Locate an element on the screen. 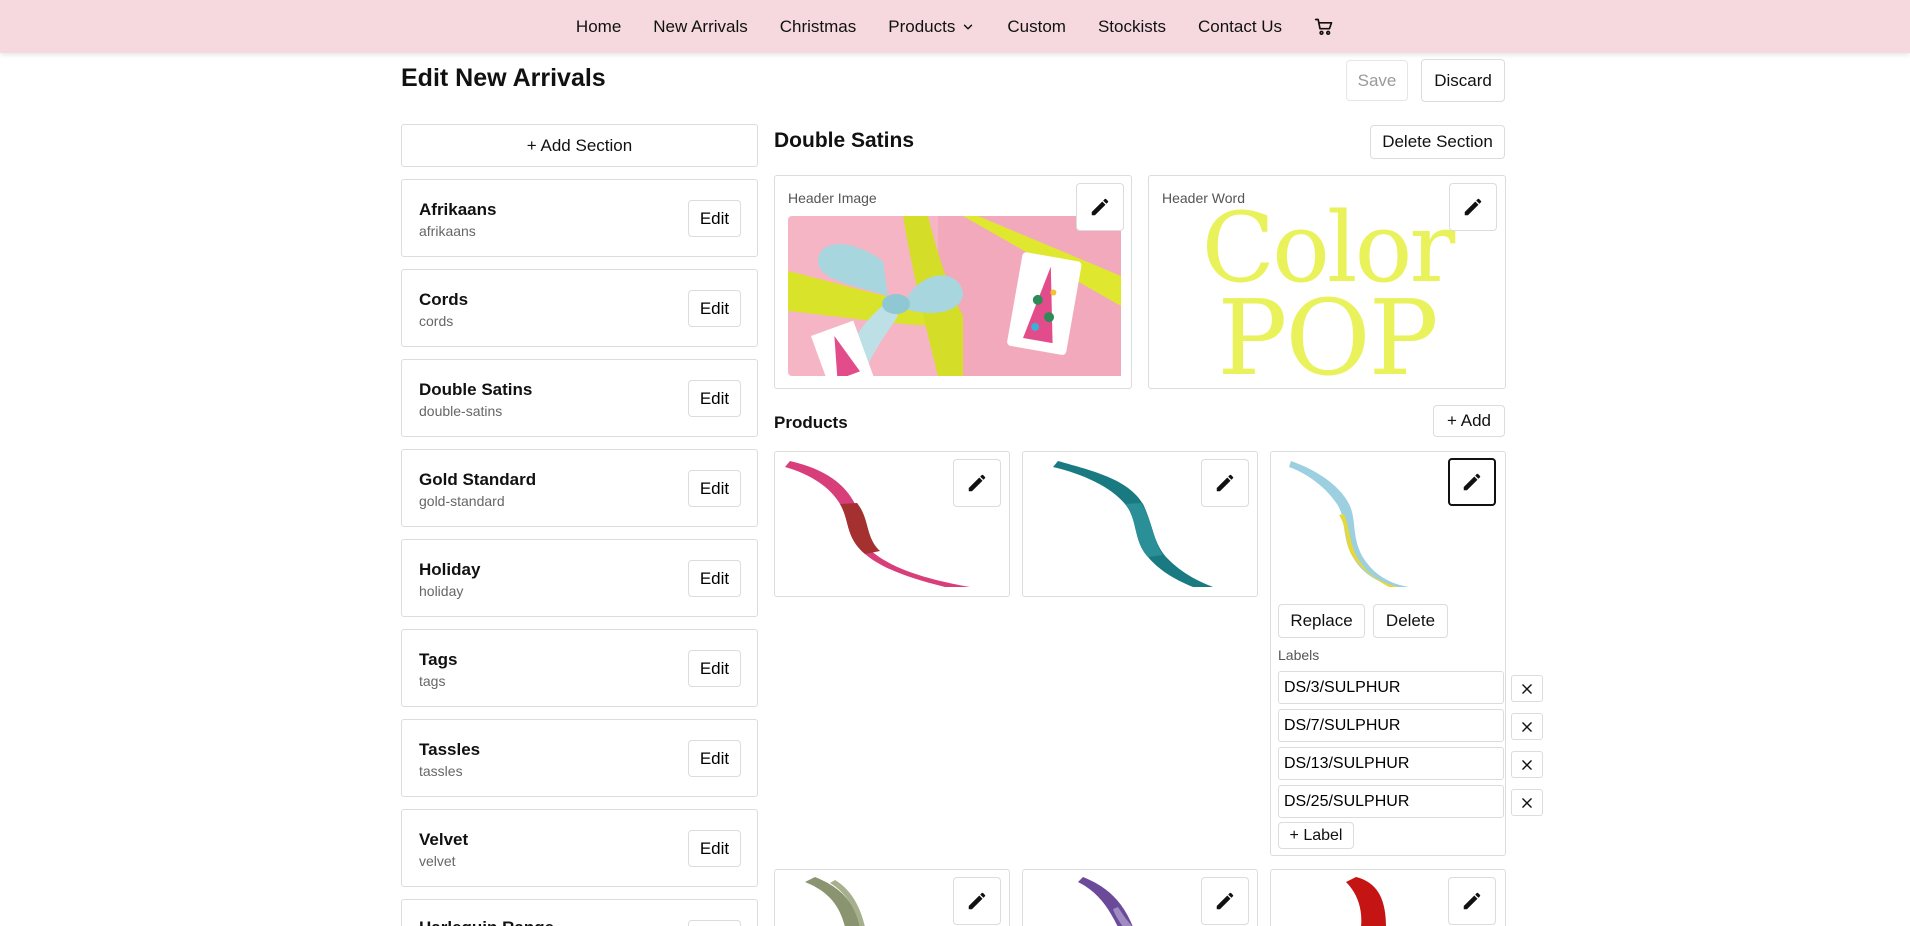  section-slug: double-satins is located at coordinates (461, 411).